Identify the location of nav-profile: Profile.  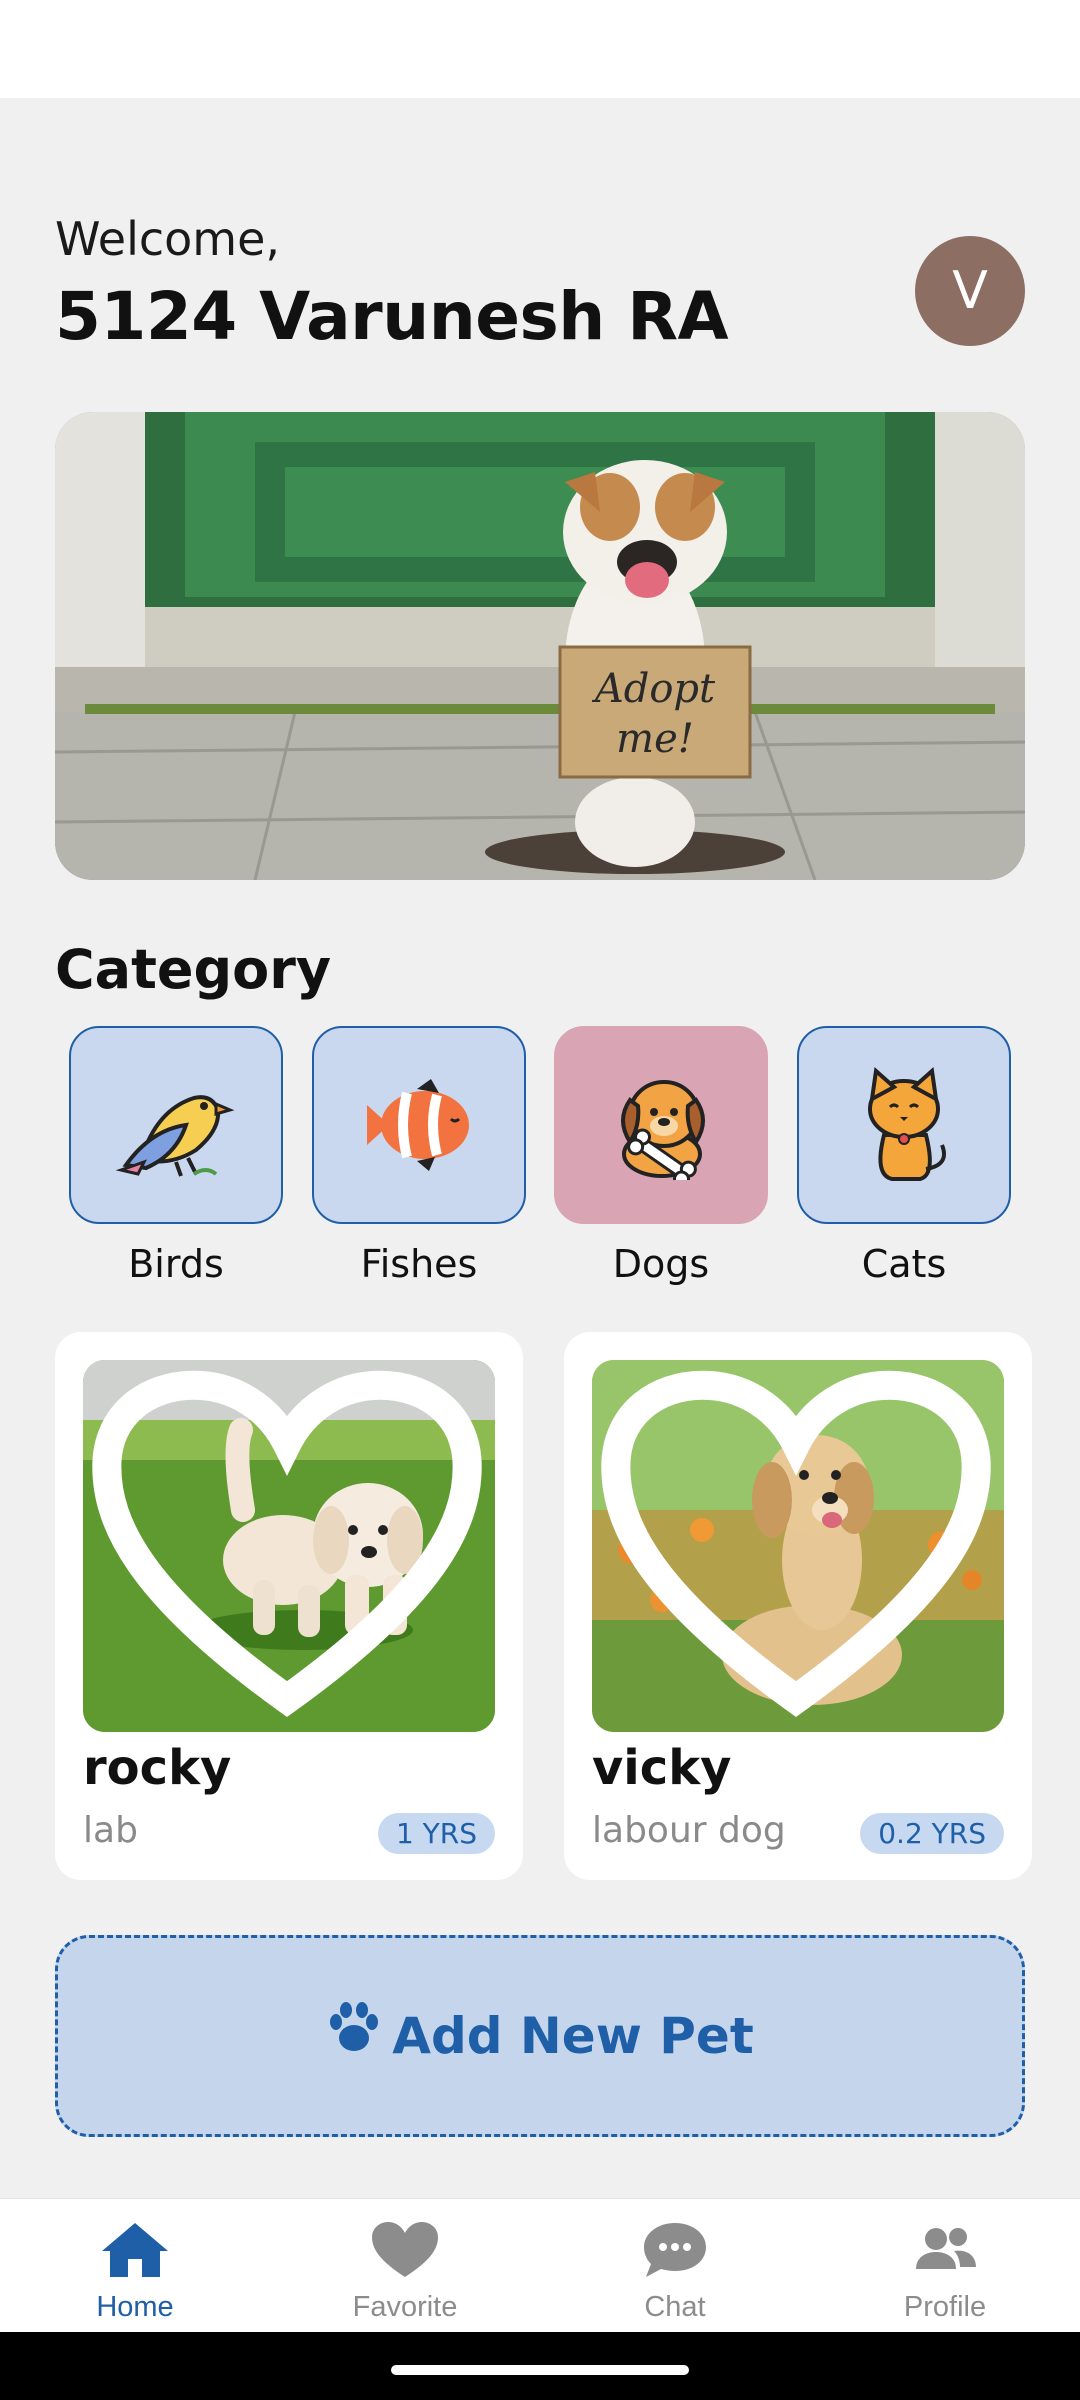
(945, 2266).